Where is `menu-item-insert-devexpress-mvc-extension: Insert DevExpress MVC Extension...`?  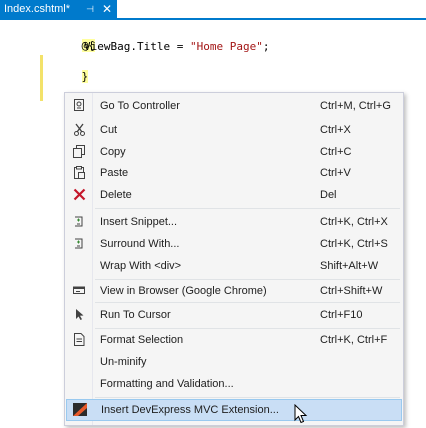
menu-item-insert-devexpress-mvc-extension: Insert DevExpress MVC Extension... is located at coordinates (234, 410).